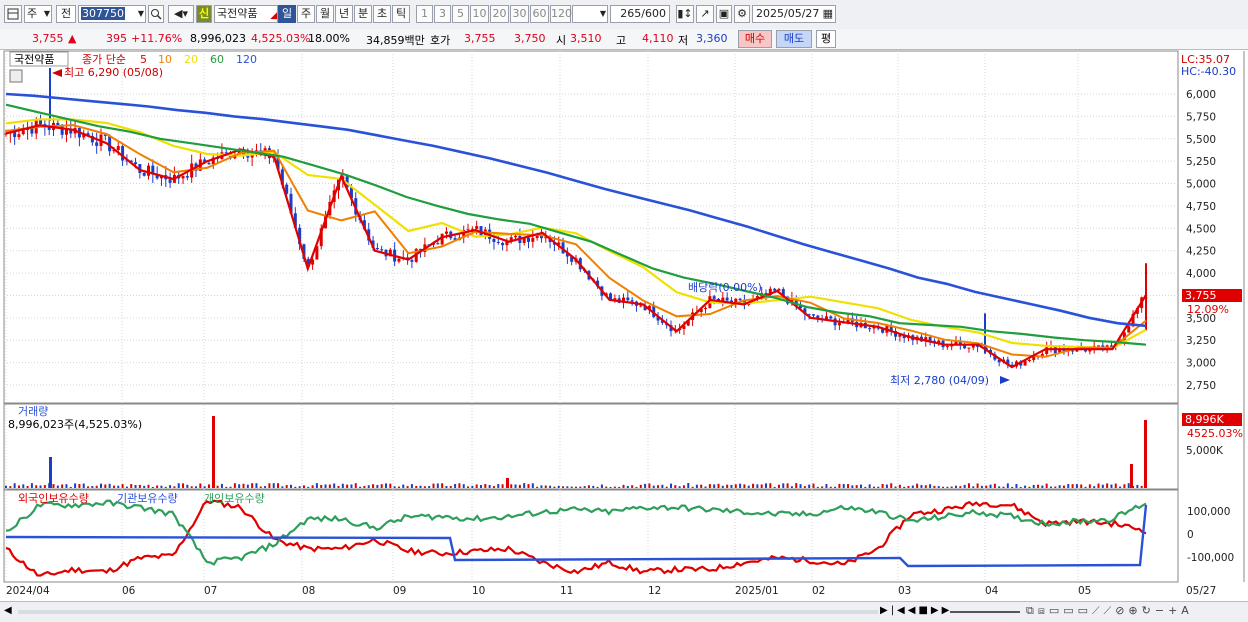 The height and width of the screenshot is (622, 1248). Describe the element at coordinates (382, 14) in the screenshot. I see `period-tab-5: 초` at that location.